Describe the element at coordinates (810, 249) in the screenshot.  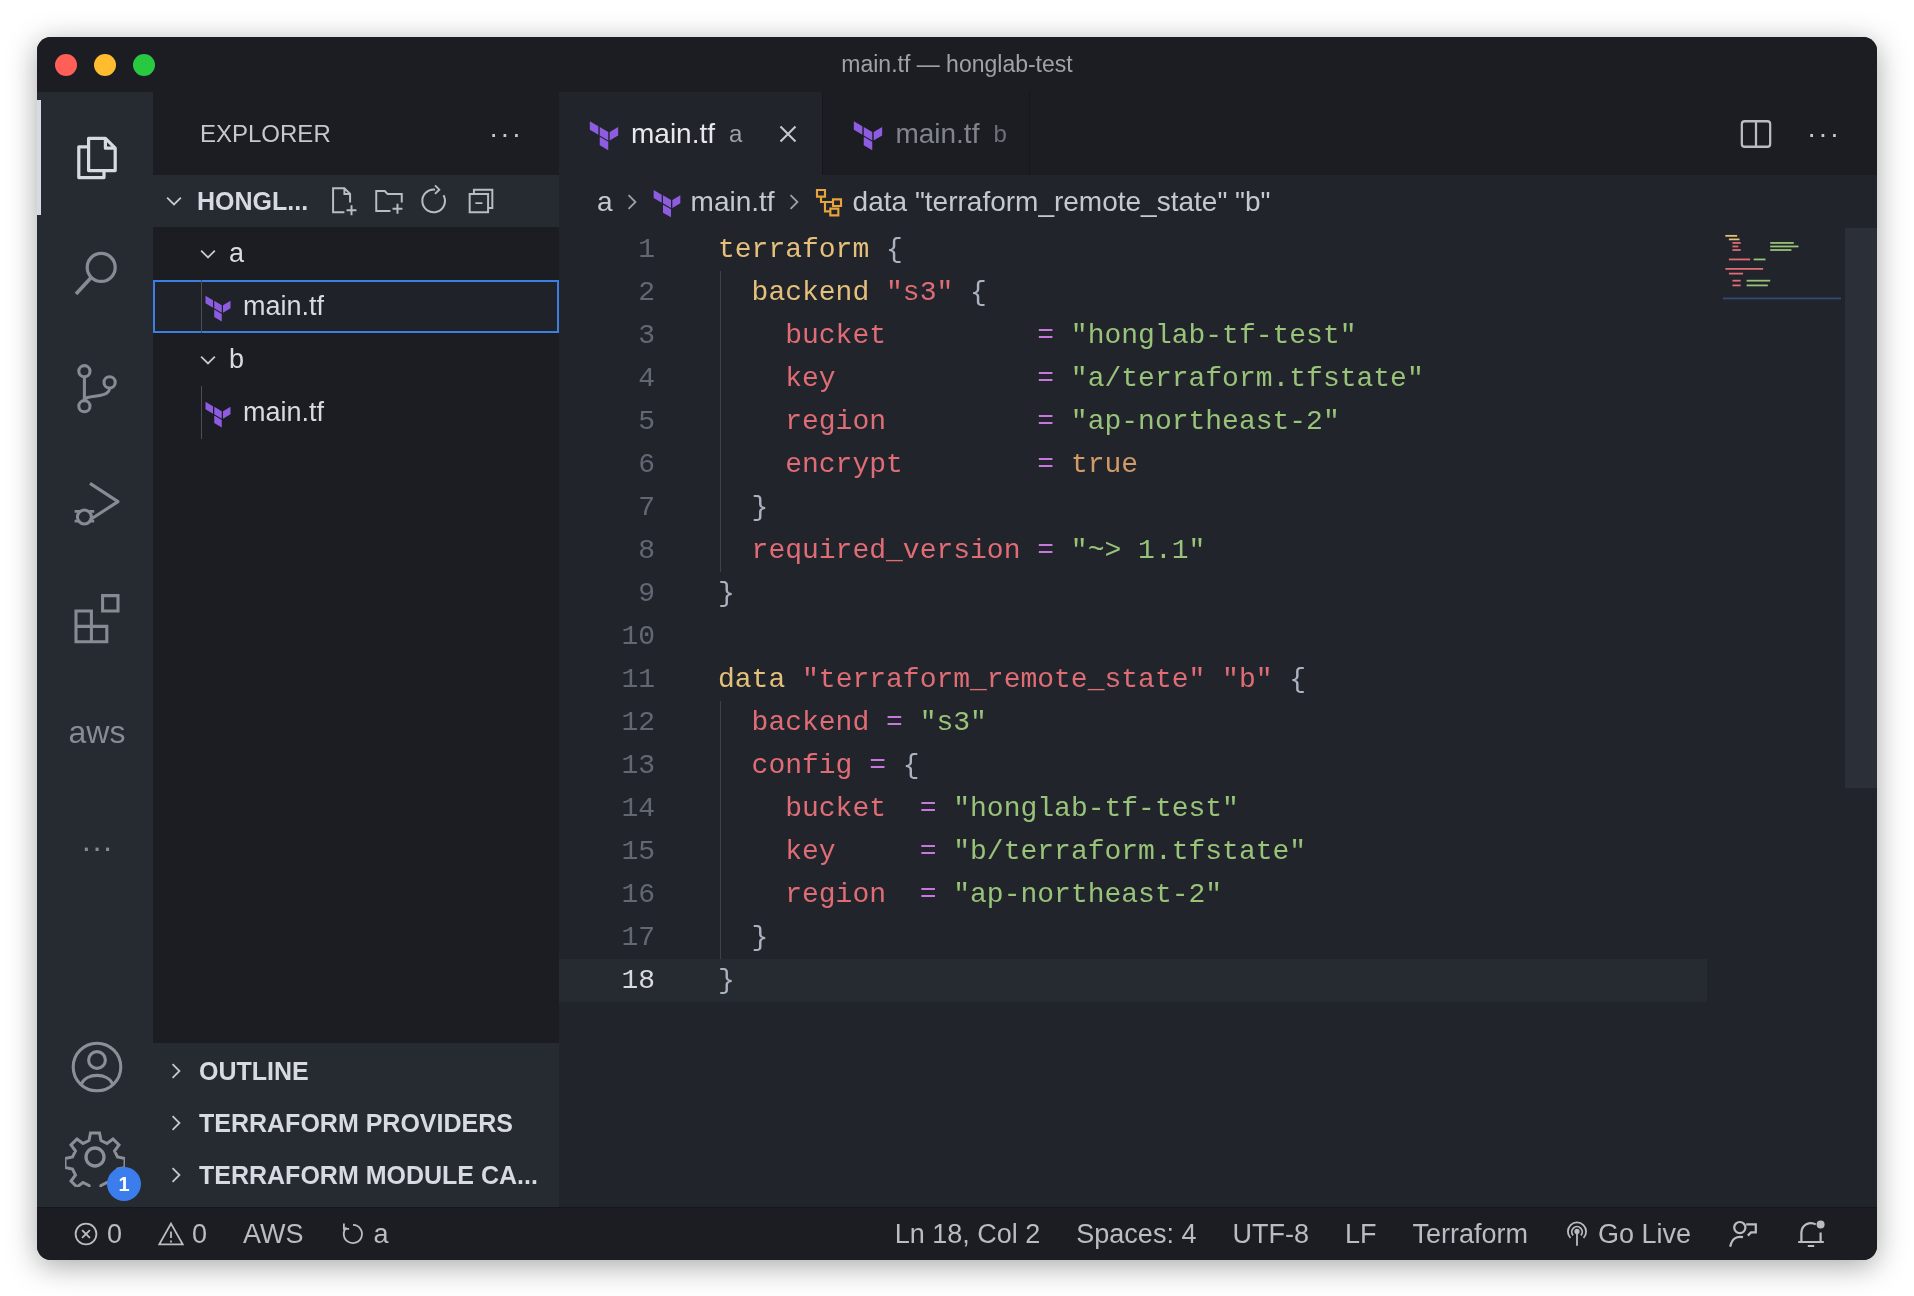
I see `code-line: terraform {` at that location.